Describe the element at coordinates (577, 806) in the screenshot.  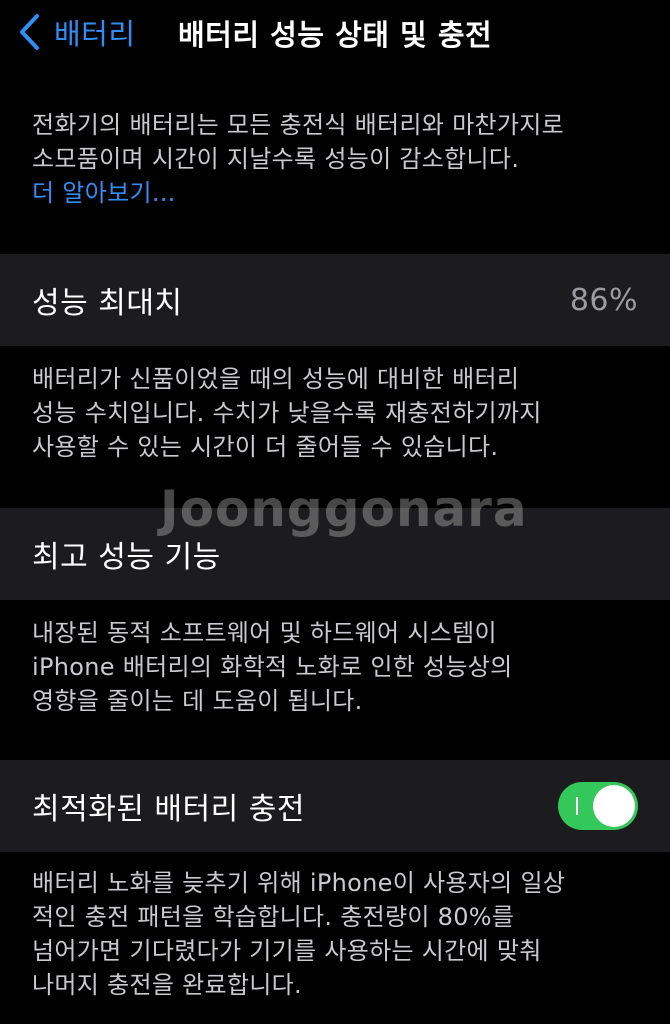
I see `toggle-on-indicator` at that location.